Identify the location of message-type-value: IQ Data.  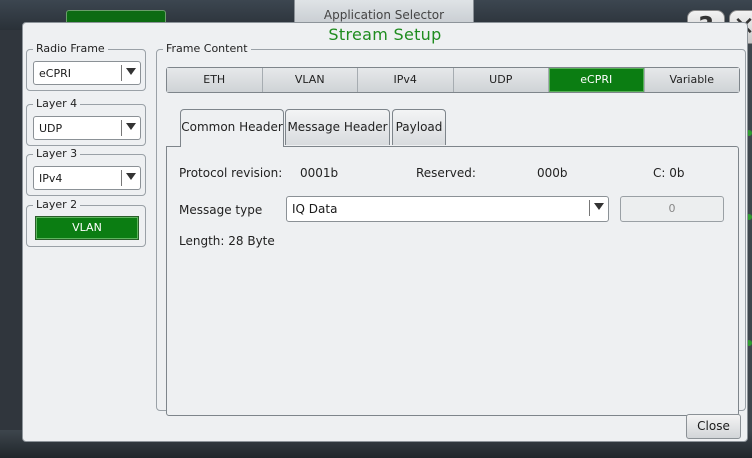
(315, 209).